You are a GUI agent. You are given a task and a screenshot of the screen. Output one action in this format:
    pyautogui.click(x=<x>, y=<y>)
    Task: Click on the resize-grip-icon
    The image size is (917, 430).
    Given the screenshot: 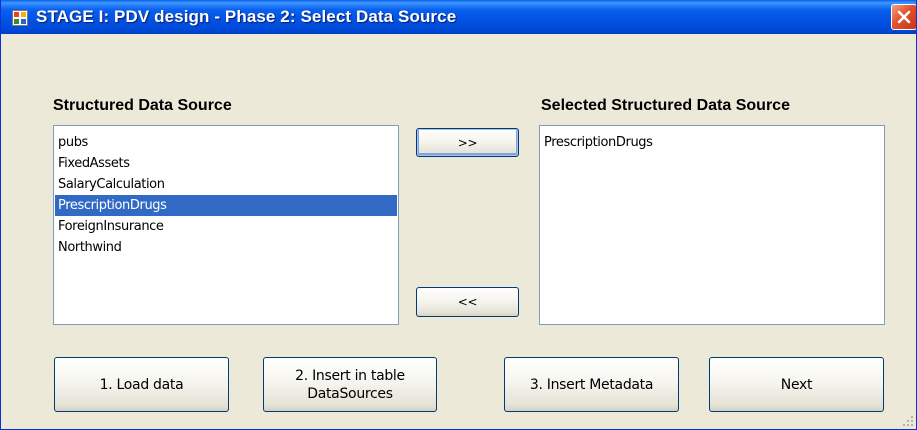 What is the action you would take?
    pyautogui.click(x=908, y=421)
    